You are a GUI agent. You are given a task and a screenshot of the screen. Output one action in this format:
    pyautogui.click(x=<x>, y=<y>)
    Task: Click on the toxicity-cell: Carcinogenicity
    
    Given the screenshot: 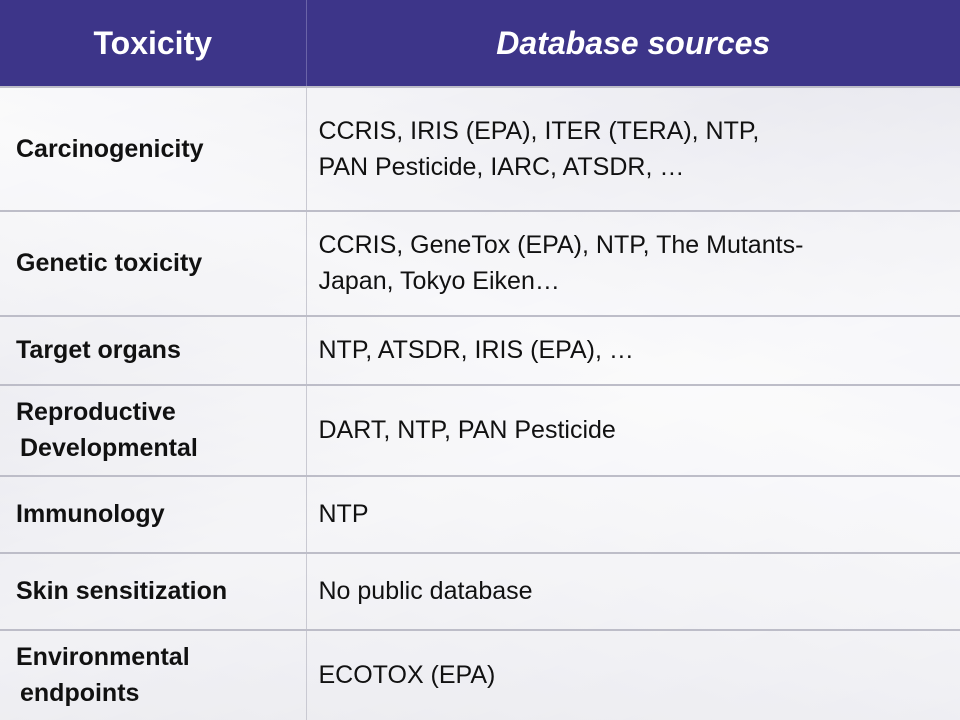 What is the action you would take?
    pyautogui.click(x=153, y=148)
    